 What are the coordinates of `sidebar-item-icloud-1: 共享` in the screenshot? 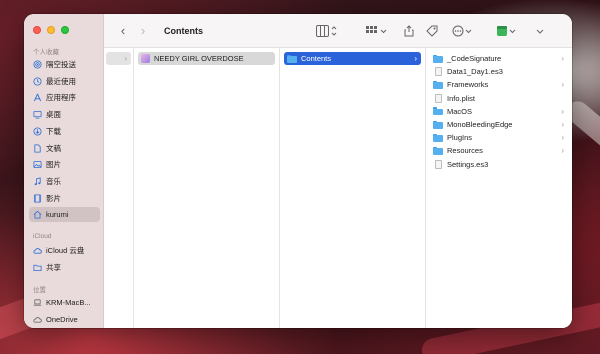 It's located at (64, 267).